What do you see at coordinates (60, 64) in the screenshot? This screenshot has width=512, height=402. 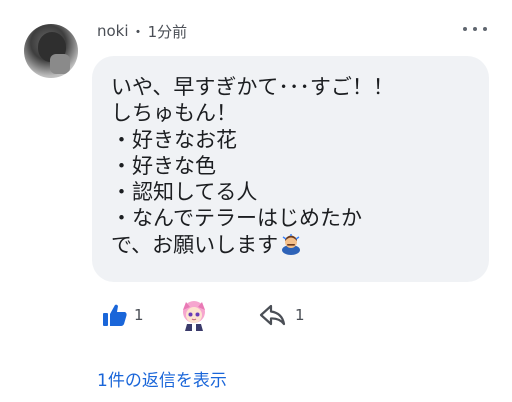 I see `avatar-hand` at bounding box center [60, 64].